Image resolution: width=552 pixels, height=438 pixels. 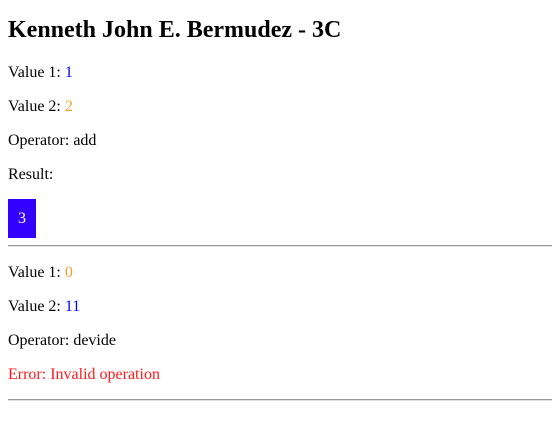 I want to click on calc2-value2-label: Value 2:, so click(x=36, y=306).